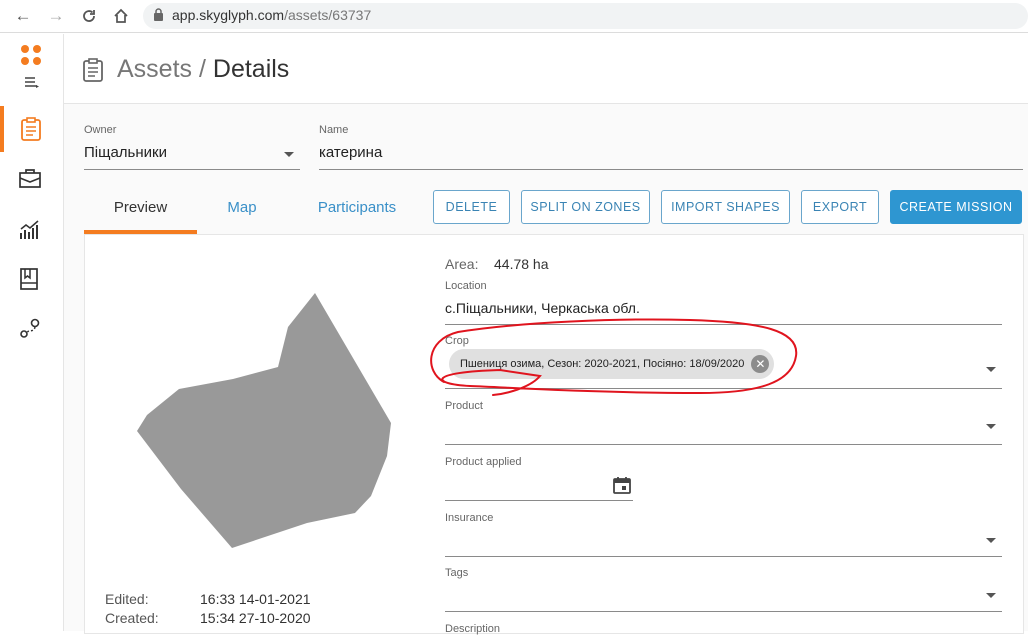 Image resolution: width=1028 pixels, height=643 pixels. I want to click on field-shape-preview, so click(264, 420).